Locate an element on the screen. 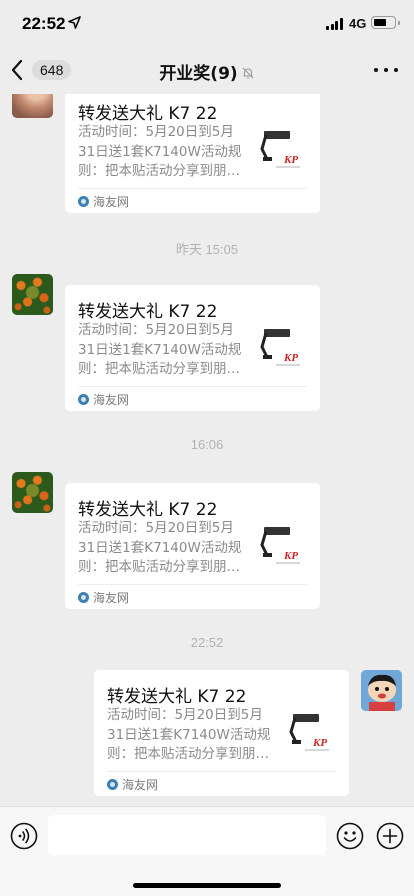 Image resolution: width=414 pixels, height=896 pixels. plus-icon is located at coordinates (390, 836).